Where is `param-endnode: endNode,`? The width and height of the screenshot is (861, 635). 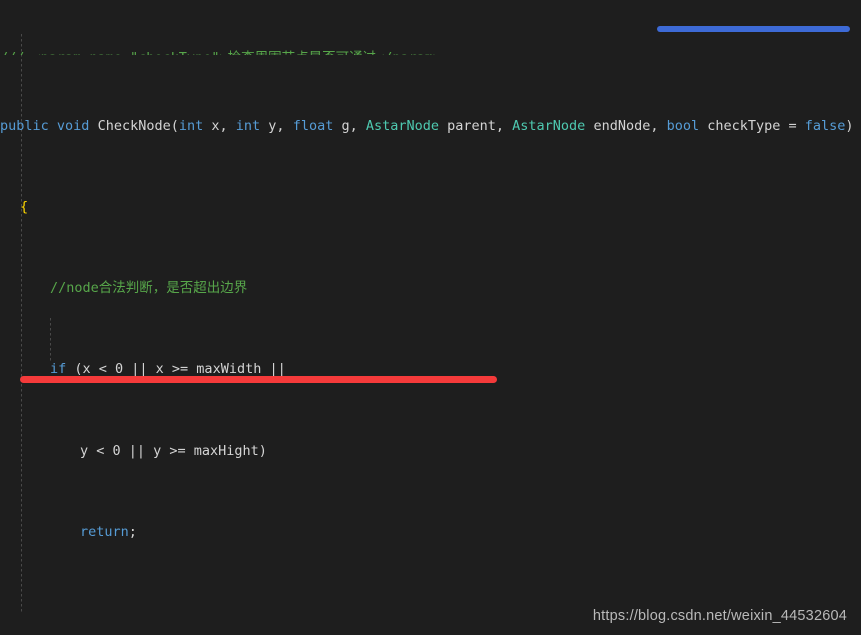 param-endnode: endNode, is located at coordinates (626, 125).